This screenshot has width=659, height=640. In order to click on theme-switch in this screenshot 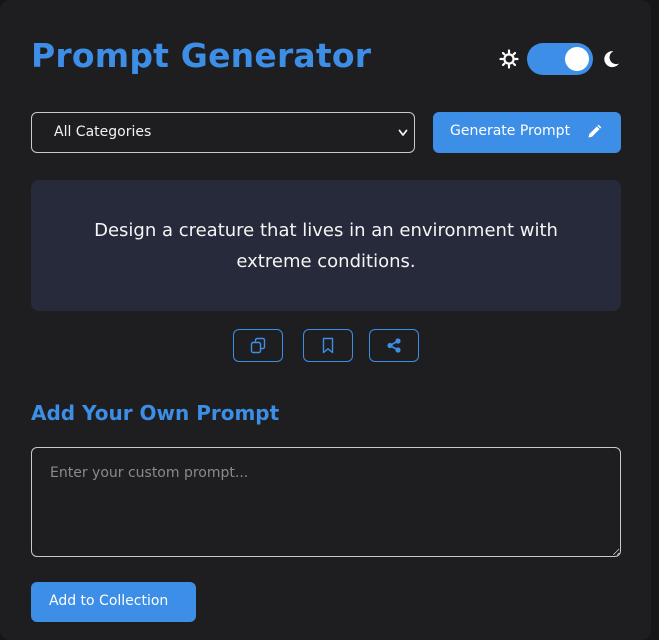, I will do `click(561, 59)`.